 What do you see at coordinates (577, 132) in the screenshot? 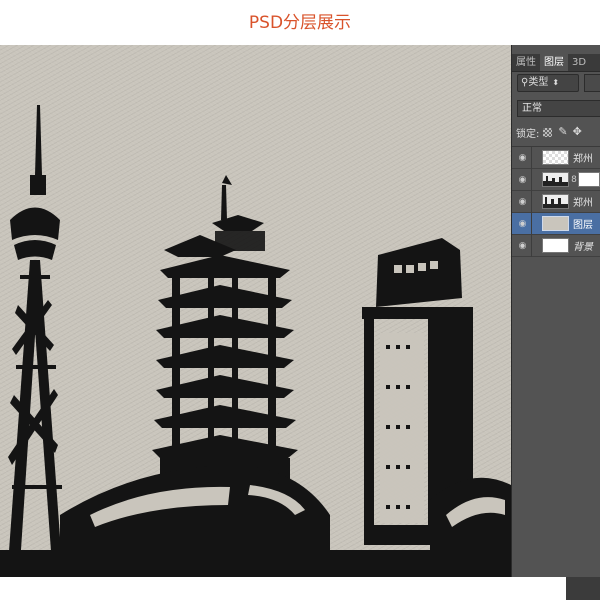
I see `move-icon: ✥` at bounding box center [577, 132].